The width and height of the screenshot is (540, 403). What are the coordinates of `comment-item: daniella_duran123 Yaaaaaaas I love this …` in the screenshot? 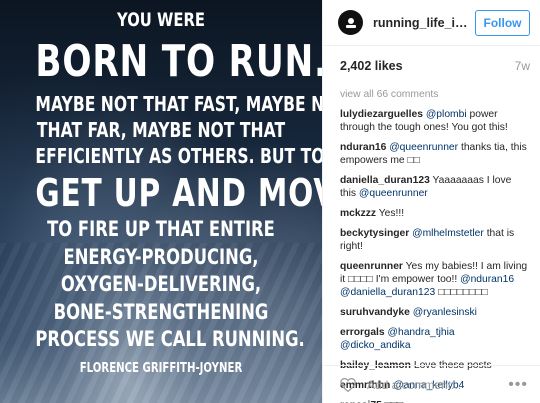 It's located at (434, 187).